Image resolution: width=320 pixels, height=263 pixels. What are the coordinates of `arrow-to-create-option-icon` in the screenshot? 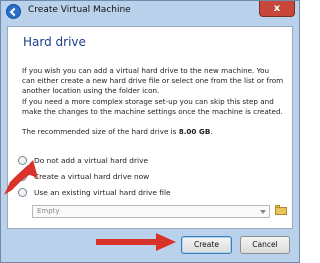 It's located at (21, 177).